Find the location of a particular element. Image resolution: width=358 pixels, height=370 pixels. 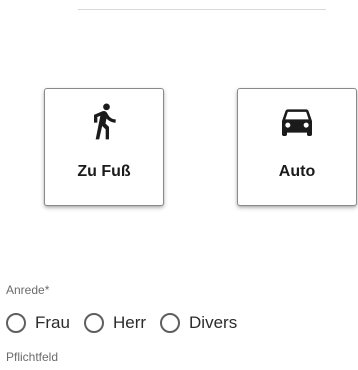

radio-button-herr is located at coordinates (93, 323).